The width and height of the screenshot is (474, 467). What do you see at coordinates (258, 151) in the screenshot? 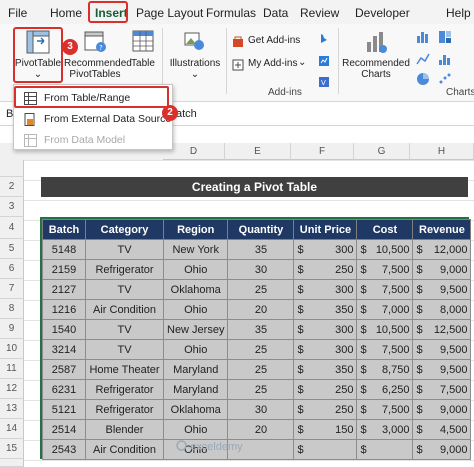
I see `column-header-e: E` at bounding box center [258, 151].